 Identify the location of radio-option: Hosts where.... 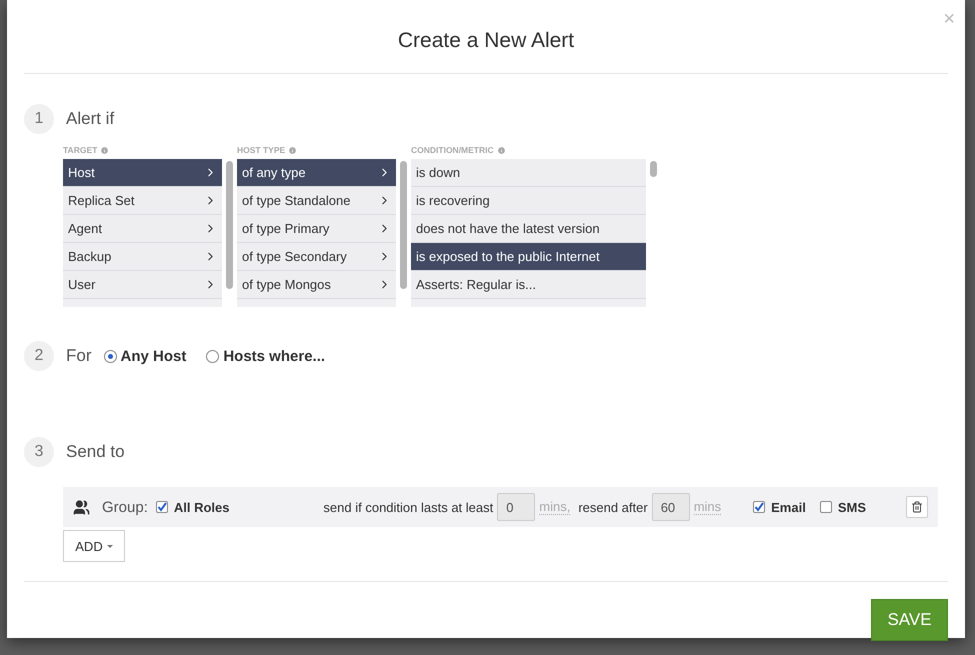
(266, 356).